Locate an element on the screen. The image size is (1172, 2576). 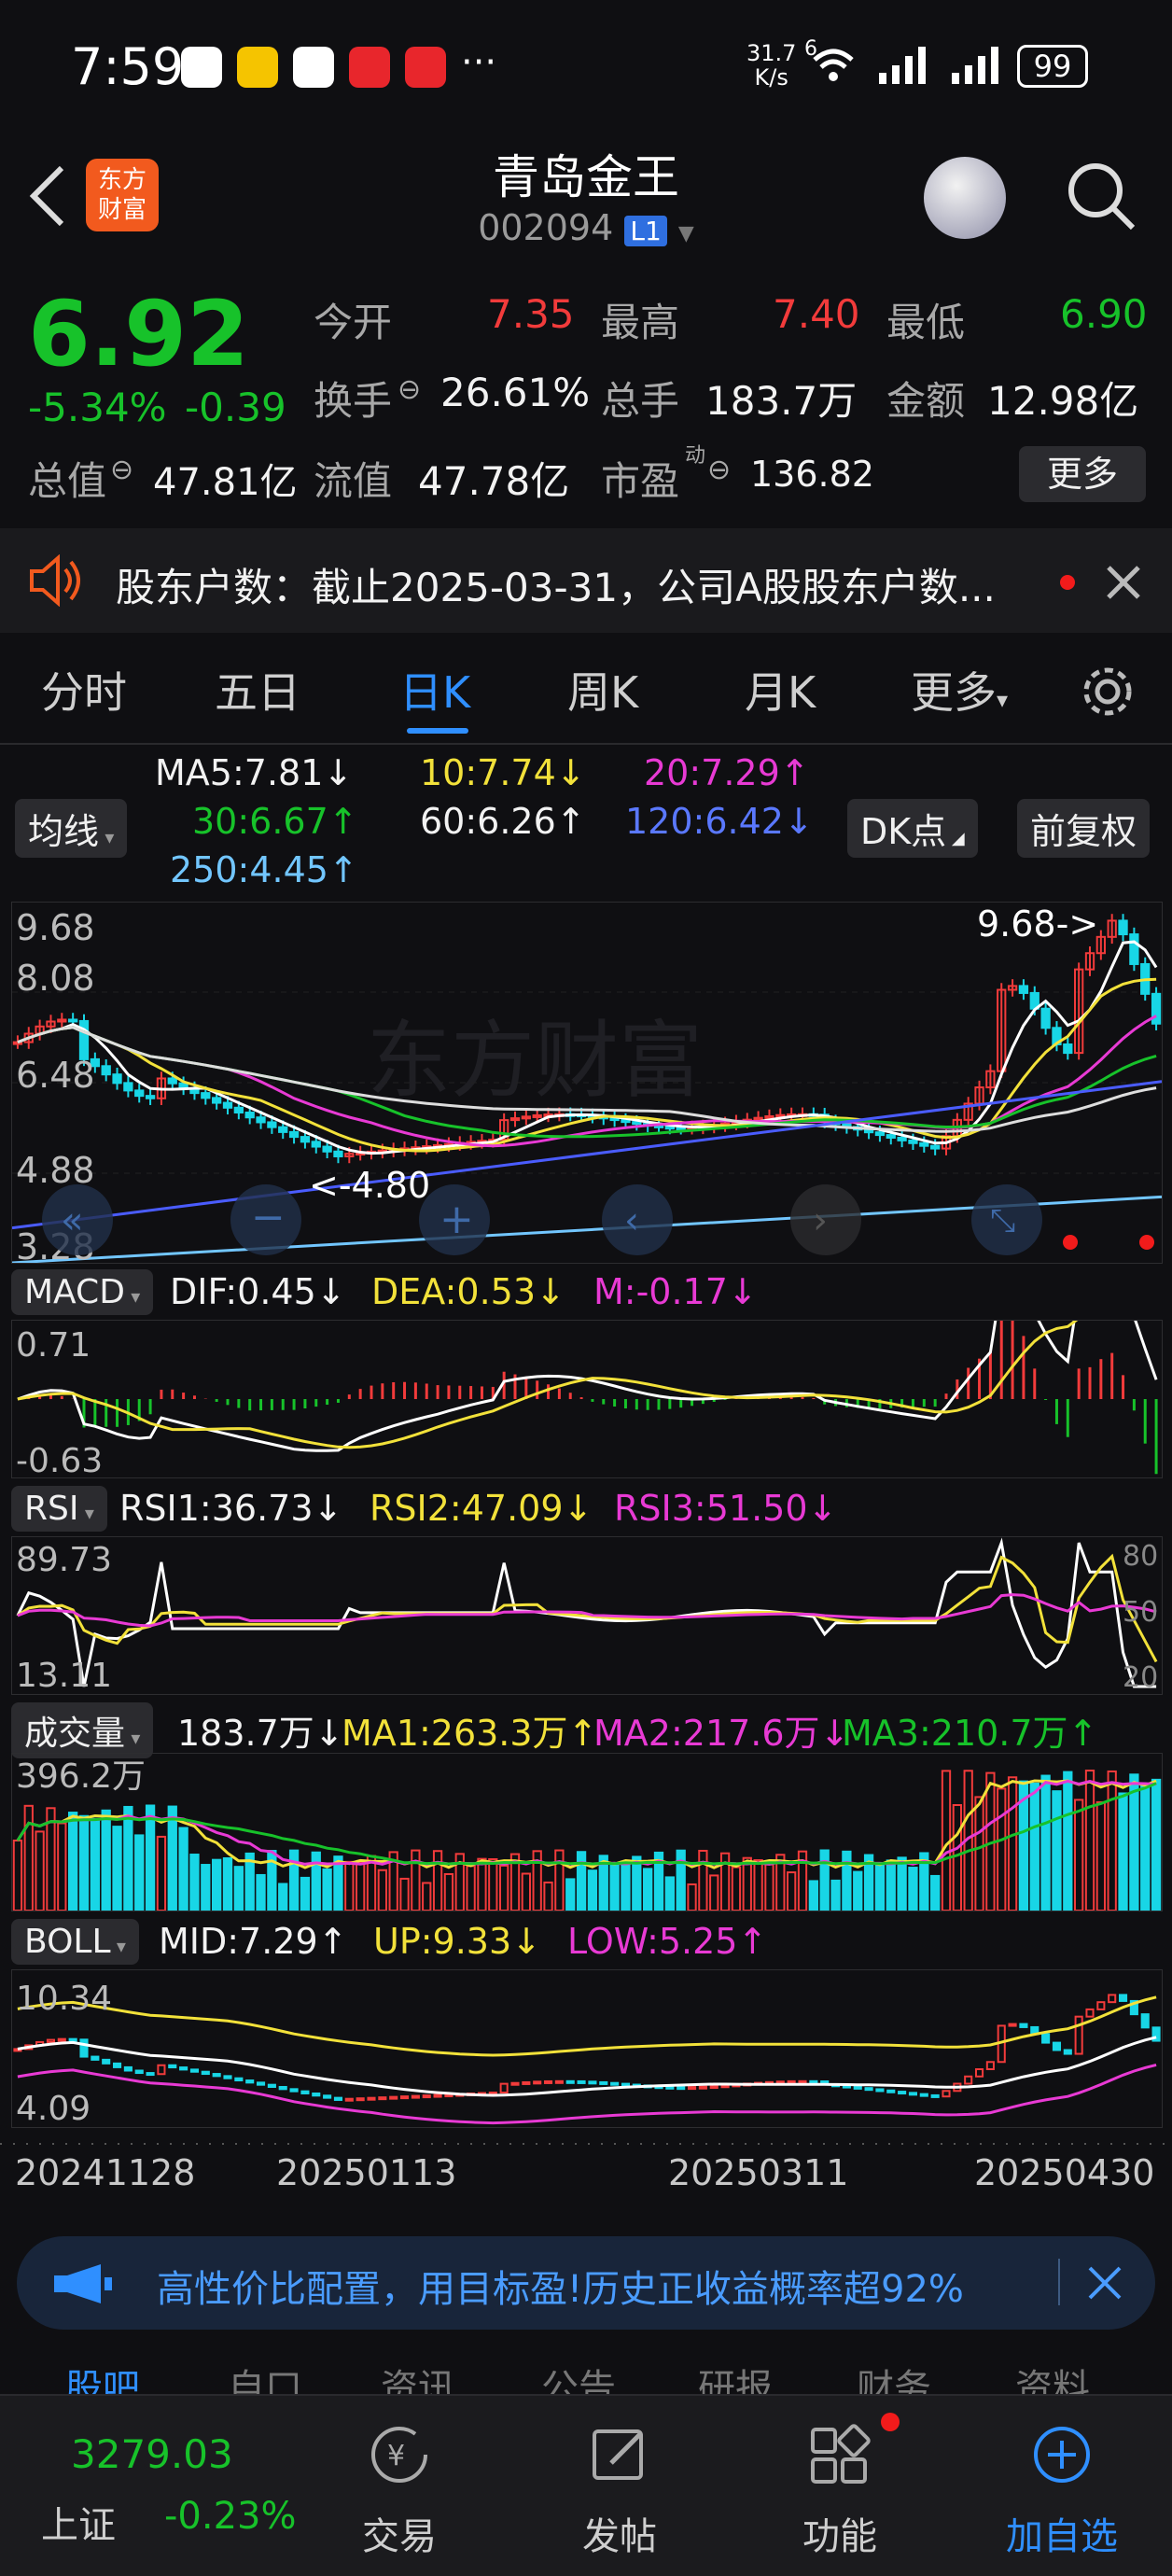
gear-icon is located at coordinates (1108, 692).